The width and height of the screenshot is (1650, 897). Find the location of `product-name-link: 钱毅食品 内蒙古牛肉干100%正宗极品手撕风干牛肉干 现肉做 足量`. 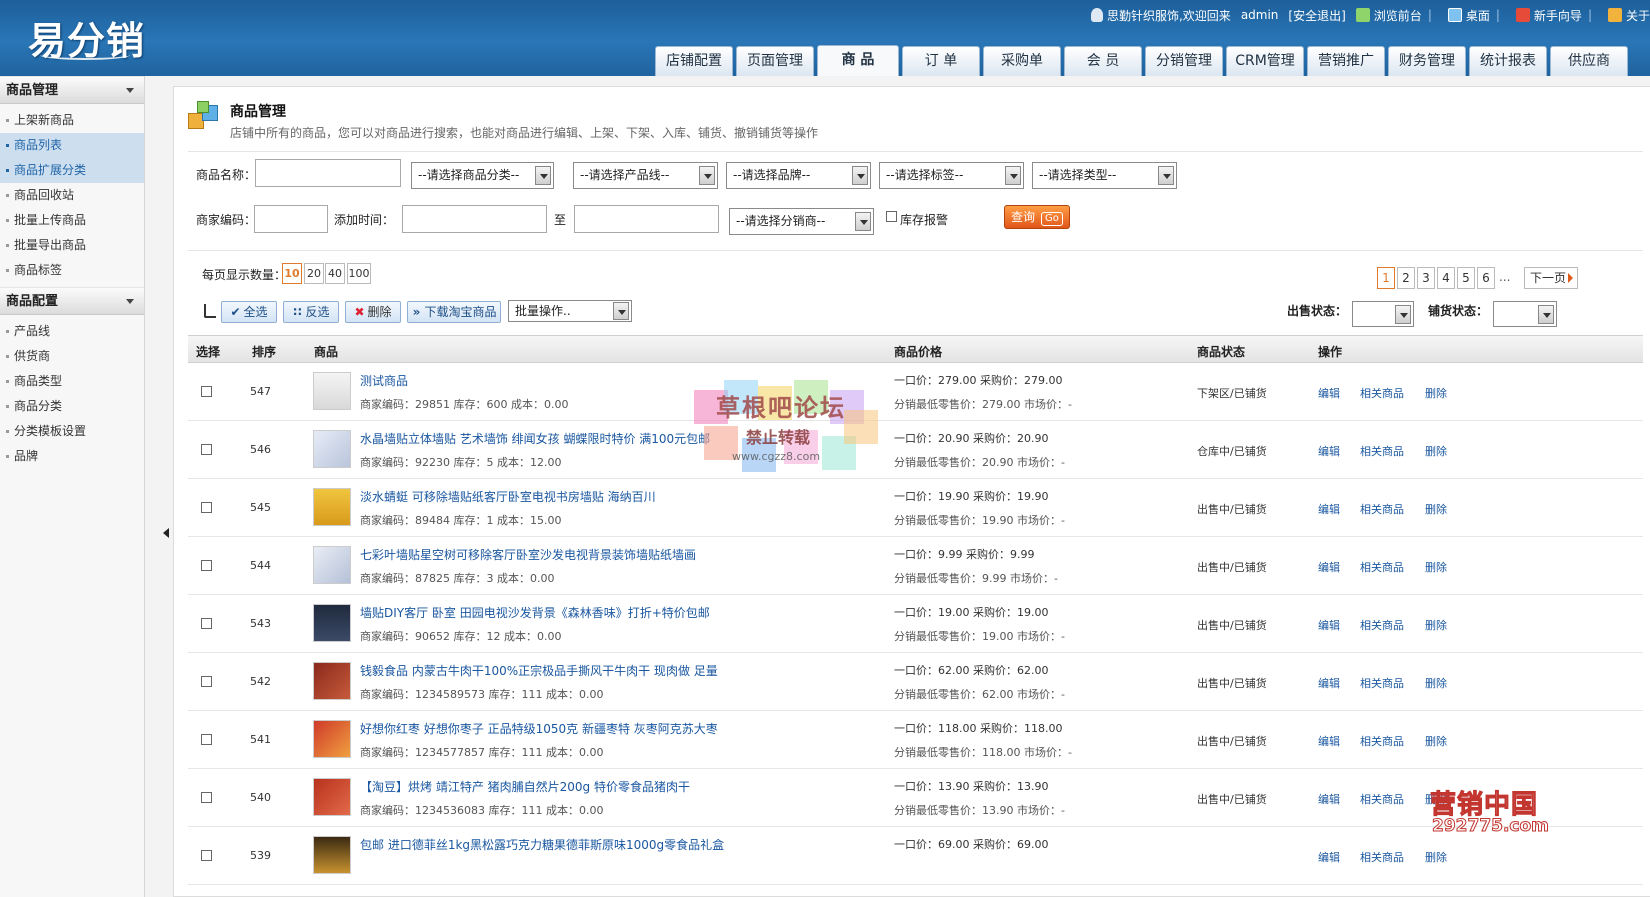

product-name-link: 钱毅食品 内蒙古牛肉干100%正宗极品手撕风干牛肉干 现肉做 足量 is located at coordinates (539, 670).